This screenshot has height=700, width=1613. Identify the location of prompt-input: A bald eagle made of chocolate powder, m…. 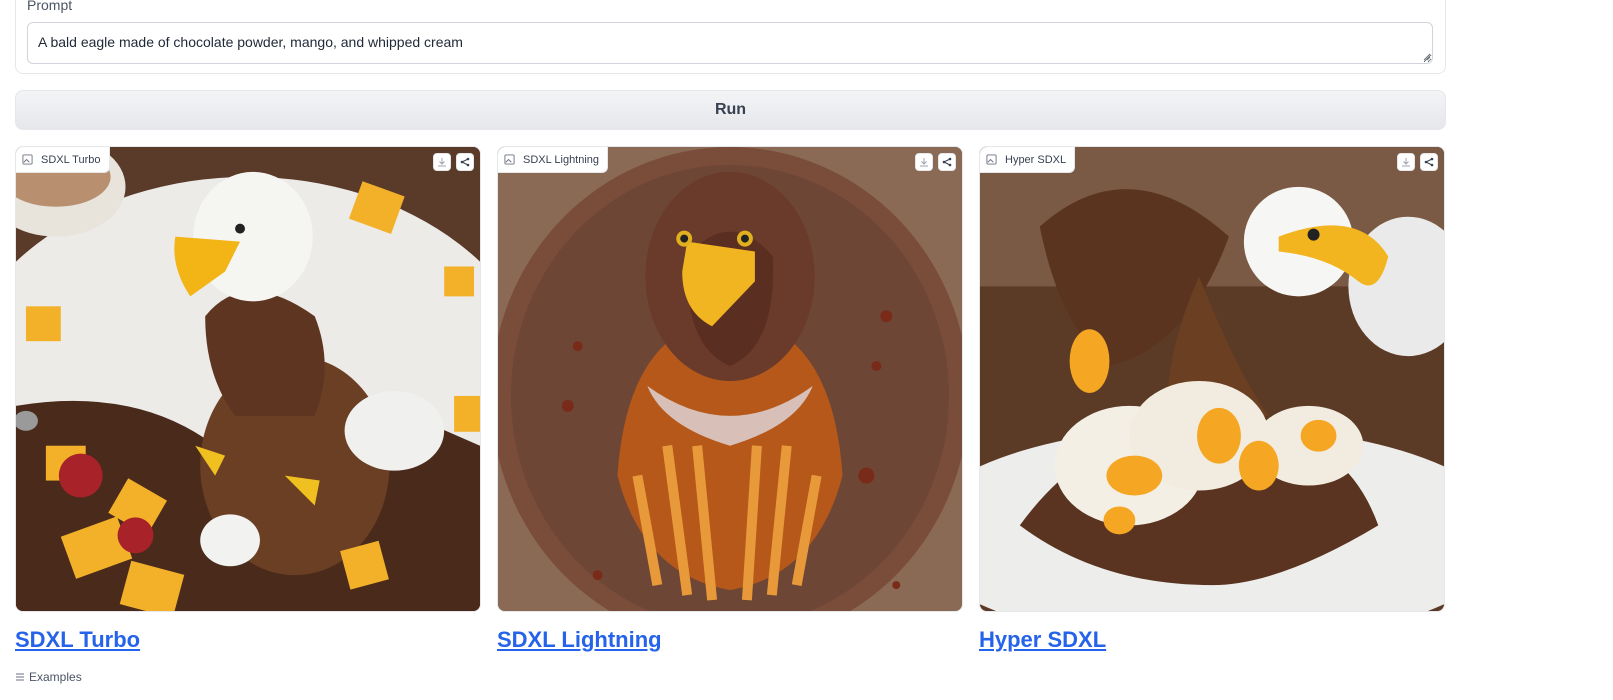
(730, 43).